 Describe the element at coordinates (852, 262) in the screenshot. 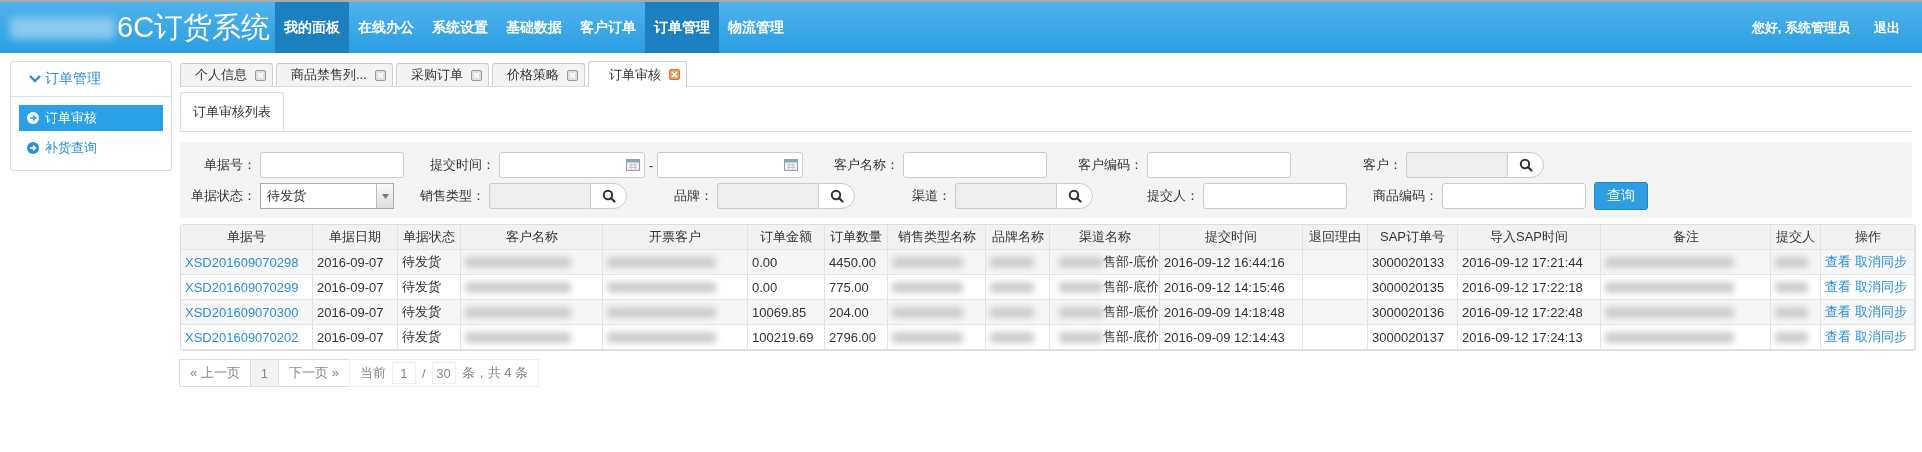

I see `table-cell: 4450.00` at that location.